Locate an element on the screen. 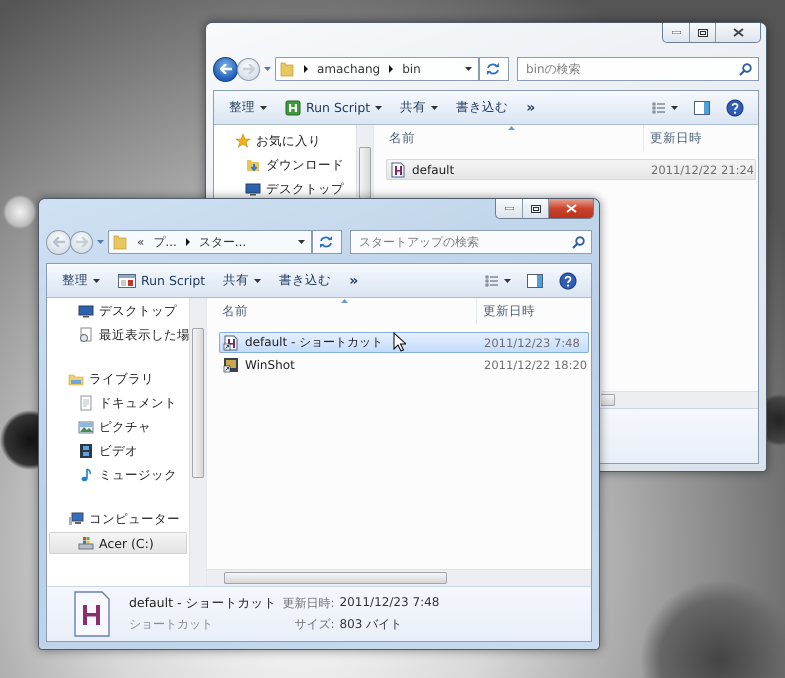 This screenshot has height=678, width=785. script-file-icon is located at coordinates (92, 614).